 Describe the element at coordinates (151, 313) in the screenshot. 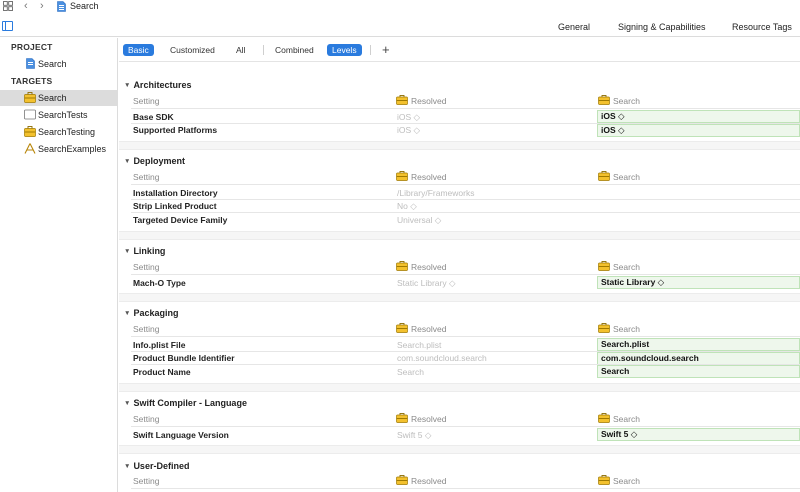

I see `section-header-packaging: ▼ Packaging` at that location.